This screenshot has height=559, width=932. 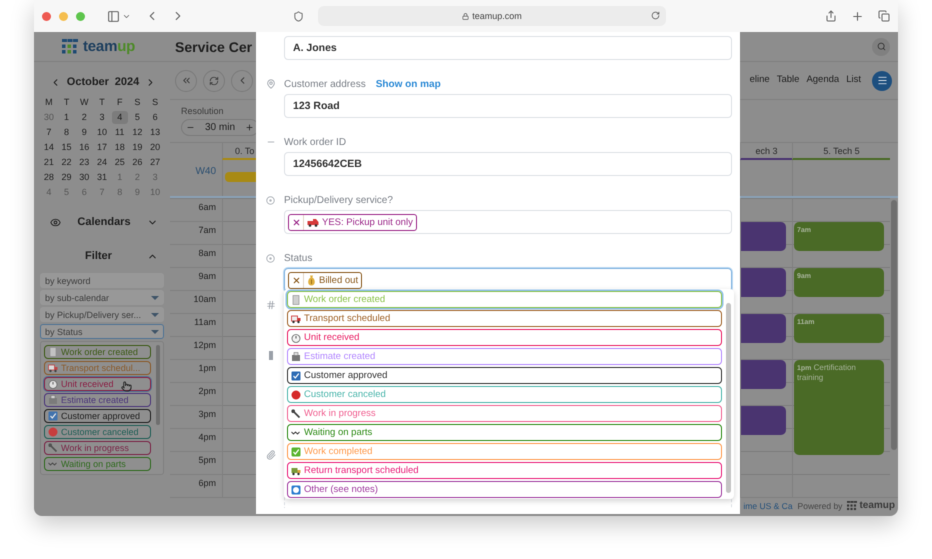 What do you see at coordinates (53, 352) in the screenshot?
I see `document-icon` at bounding box center [53, 352].